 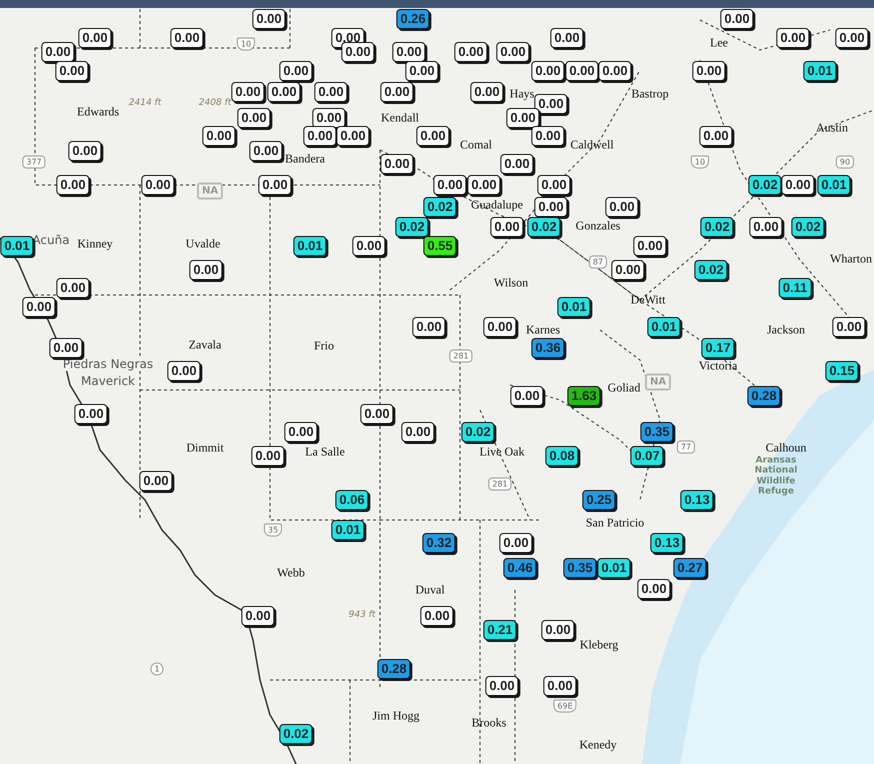 What do you see at coordinates (203, 244) in the screenshot?
I see `county-label: Uvalde` at bounding box center [203, 244].